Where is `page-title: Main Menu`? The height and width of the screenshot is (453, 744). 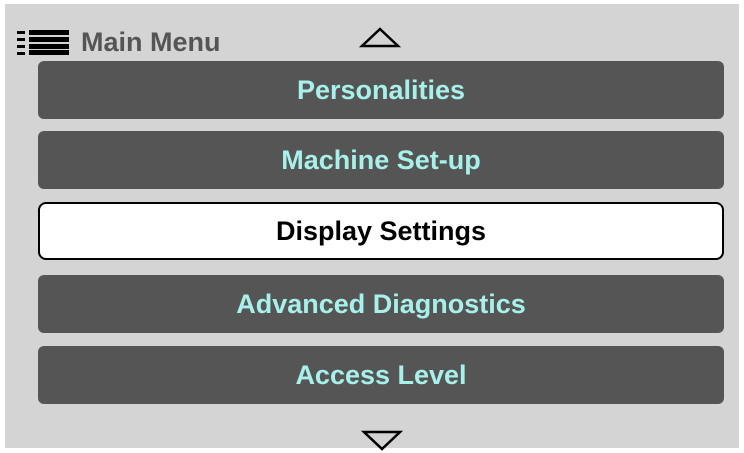
page-title: Main Menu is located at coordinates (151, 41).